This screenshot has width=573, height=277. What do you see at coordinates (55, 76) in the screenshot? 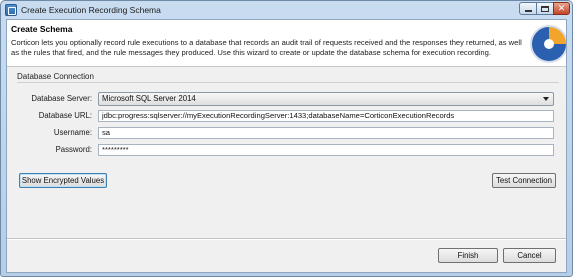
I see `group-title: Database Connection` at bounding box center [55, 76].